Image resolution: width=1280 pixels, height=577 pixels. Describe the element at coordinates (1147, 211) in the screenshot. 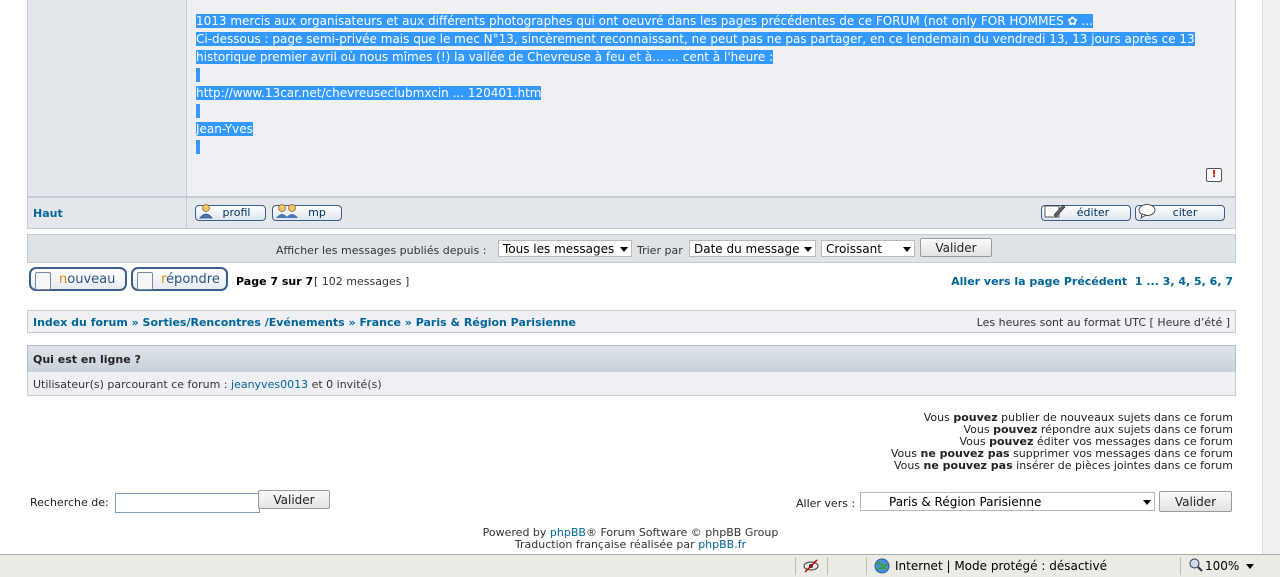

I see `quote-icon` at that location.